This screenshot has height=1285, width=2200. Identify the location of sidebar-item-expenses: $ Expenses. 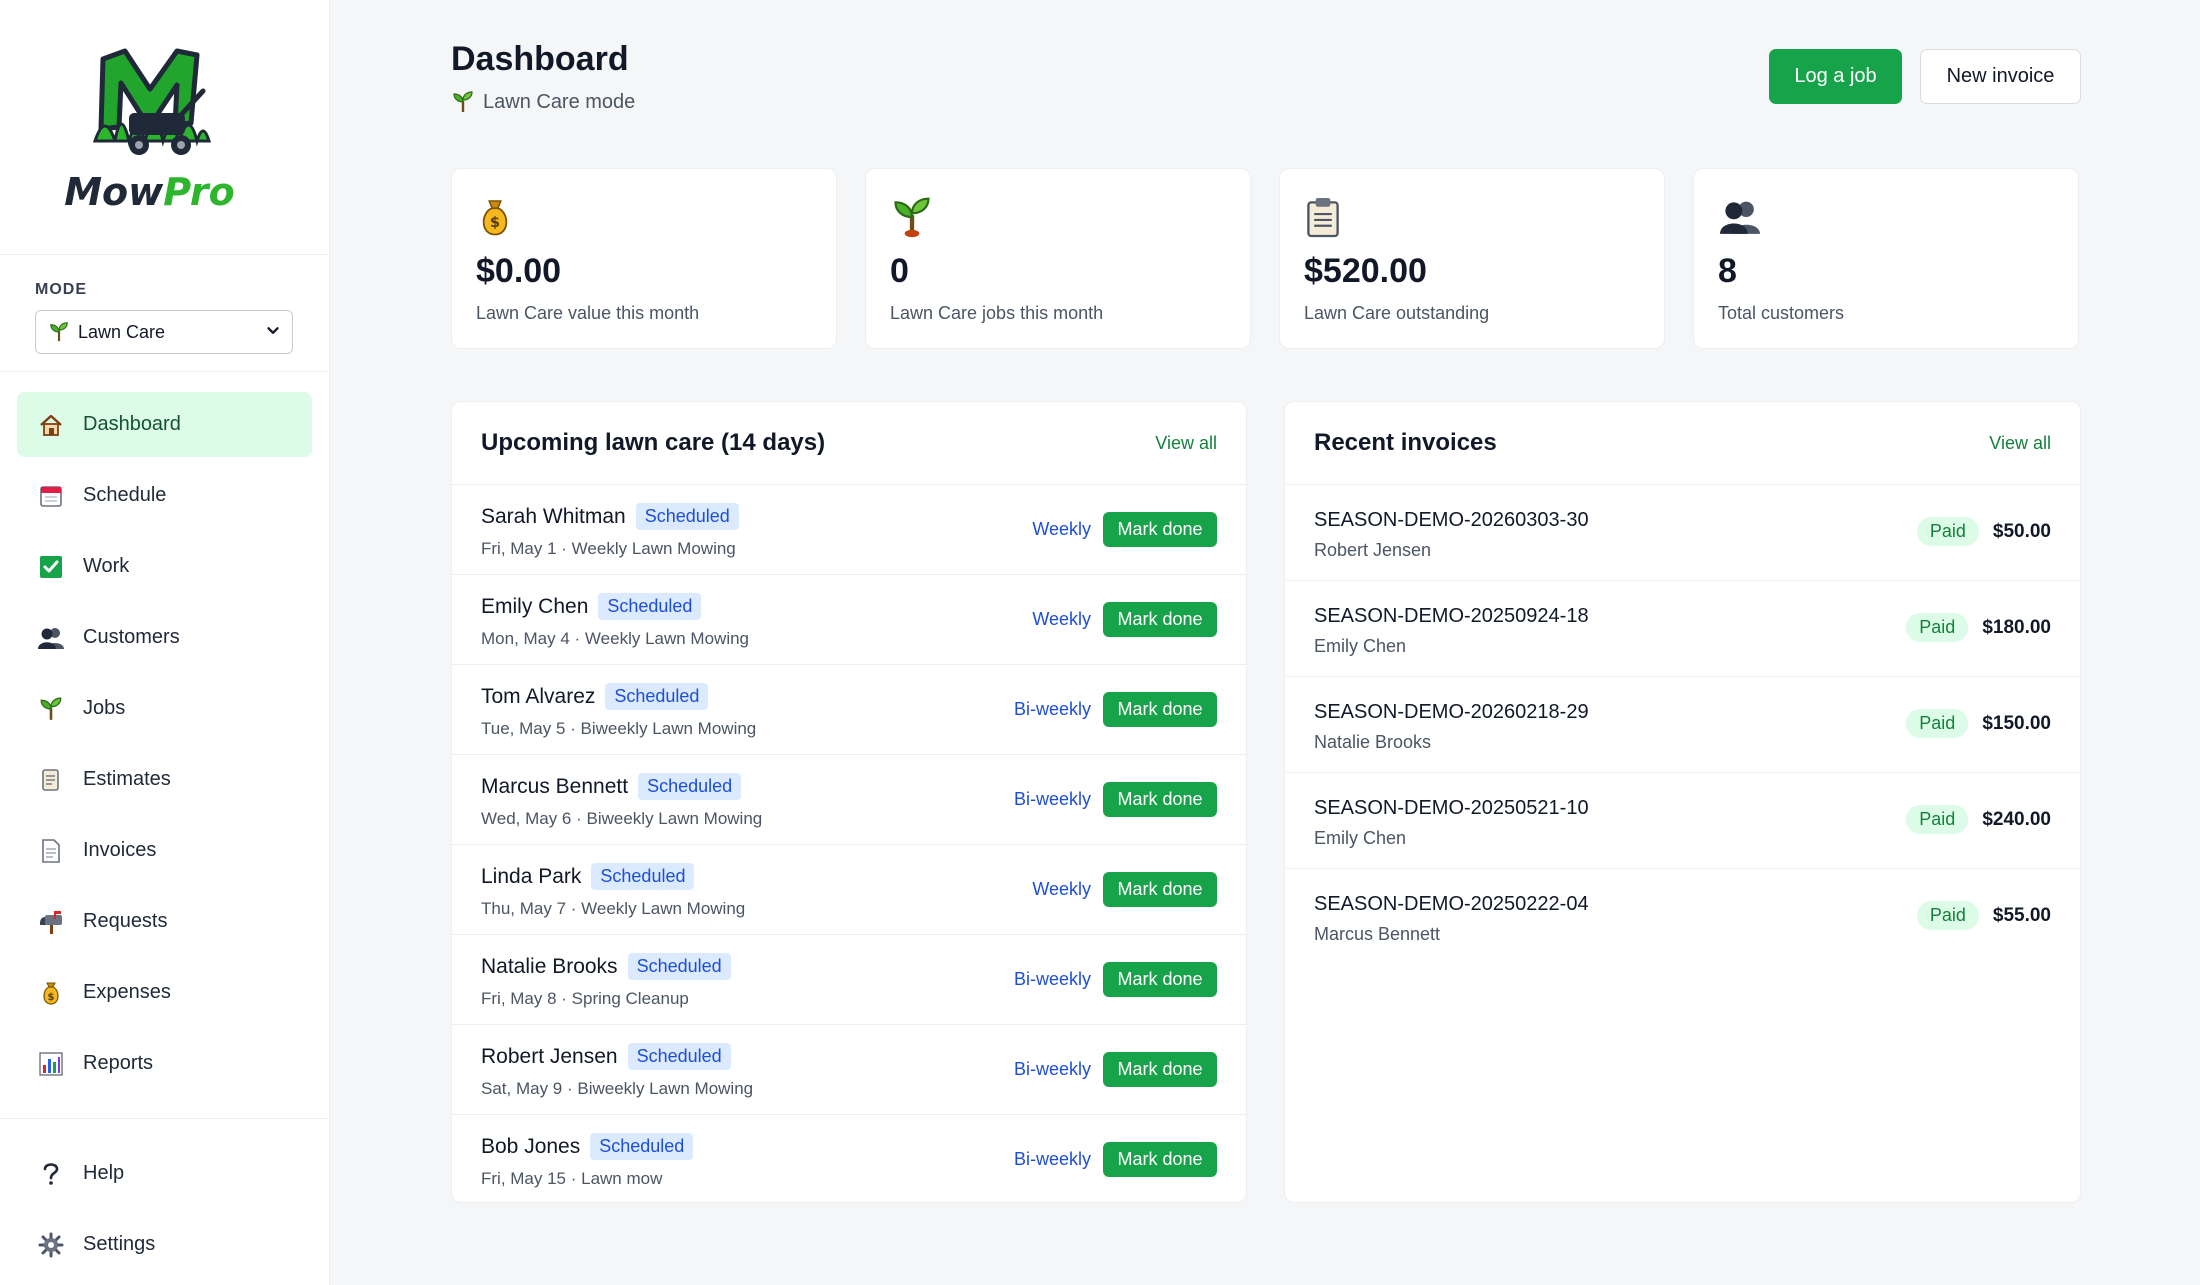
(164, 992).